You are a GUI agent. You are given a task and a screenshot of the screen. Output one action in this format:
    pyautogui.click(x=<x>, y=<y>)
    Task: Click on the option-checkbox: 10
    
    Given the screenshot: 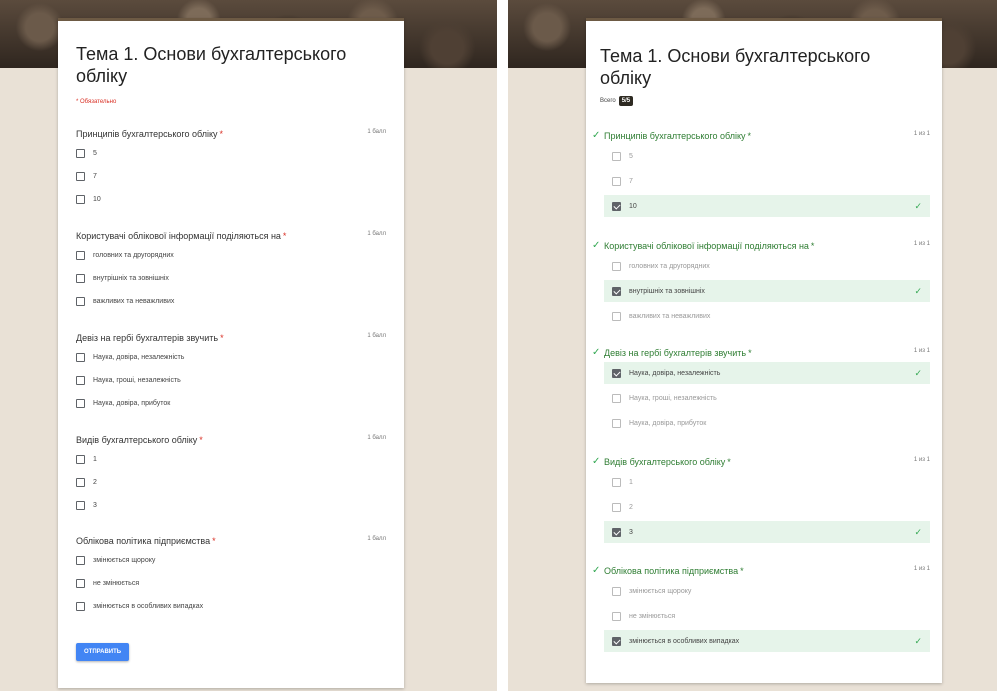 What is the action you would take?
    pyautogui.click(x=226, y=199)
    